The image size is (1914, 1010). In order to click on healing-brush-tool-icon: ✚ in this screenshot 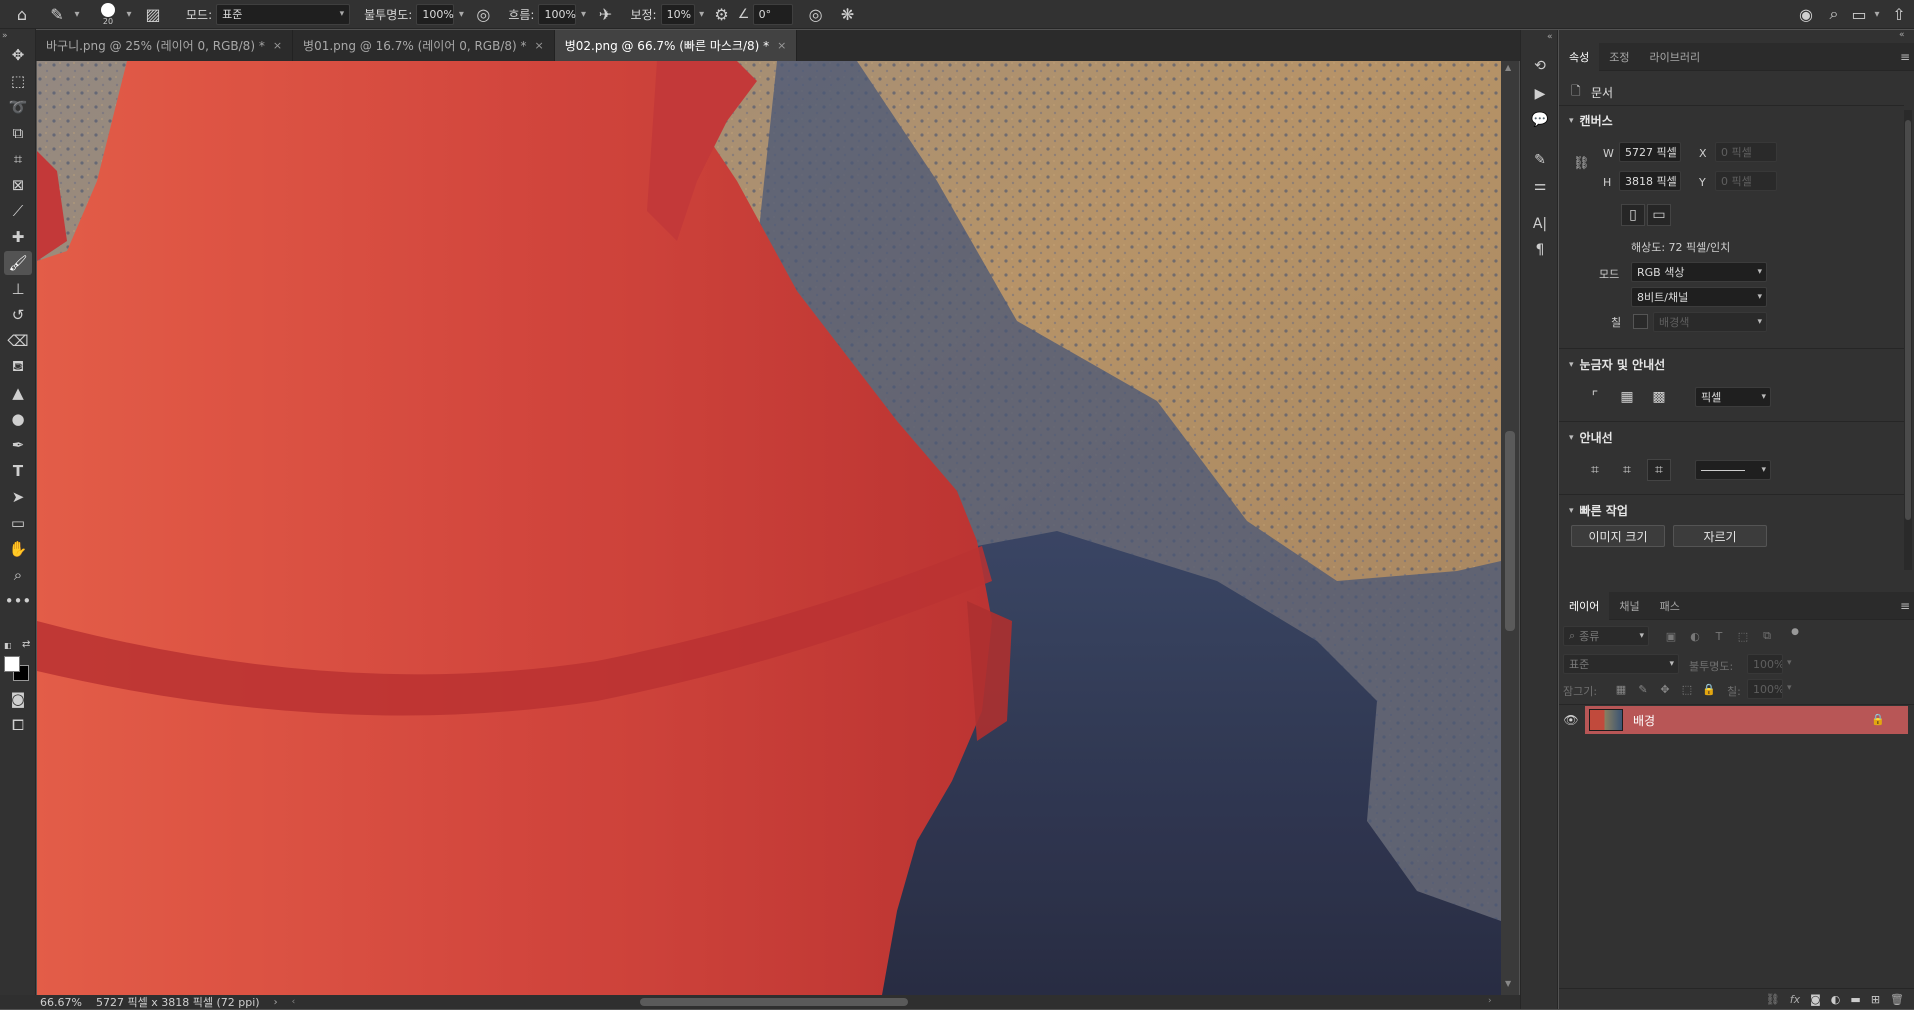, I will do `click(18, 237)`.